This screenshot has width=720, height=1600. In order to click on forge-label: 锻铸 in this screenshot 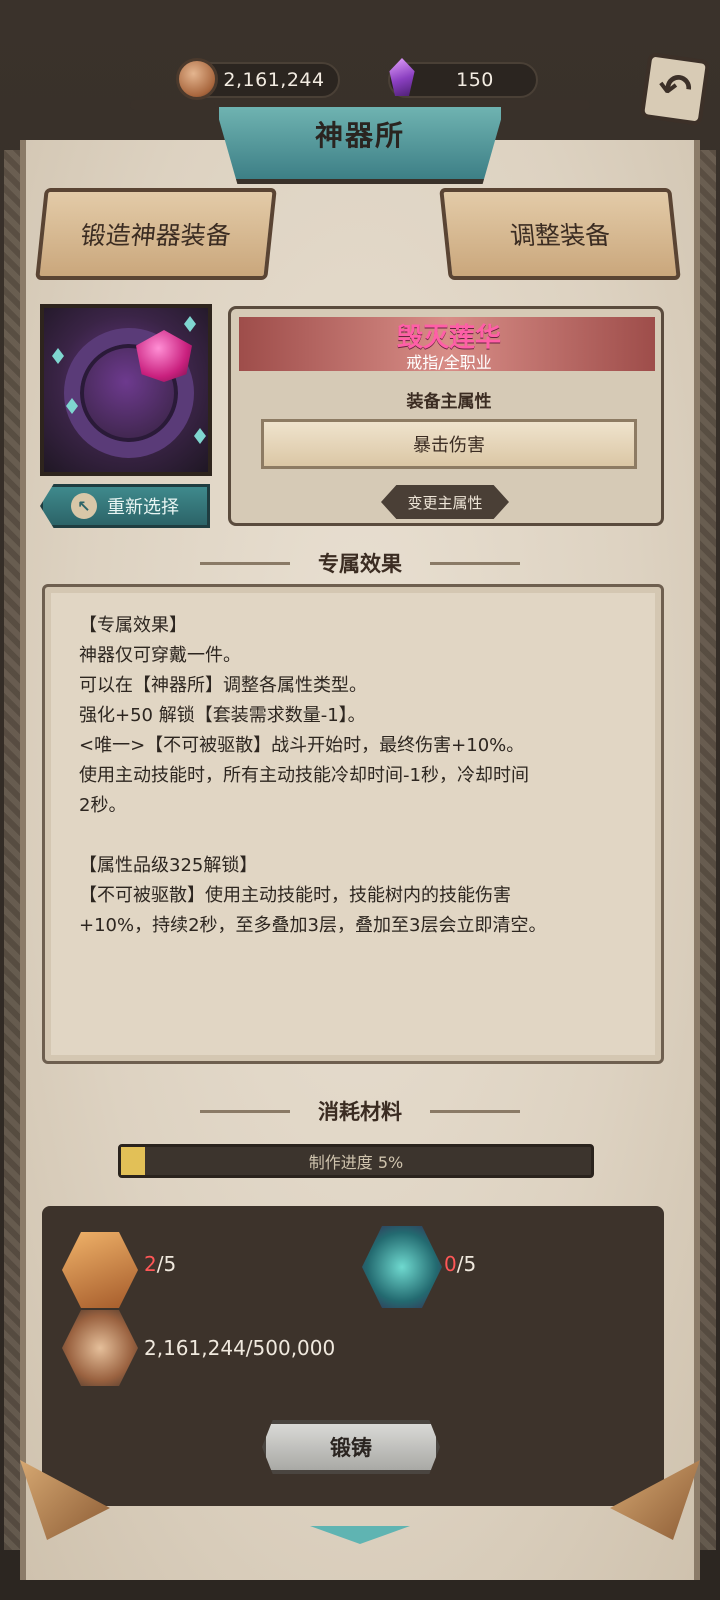, I will do `click(351, 1448)`.